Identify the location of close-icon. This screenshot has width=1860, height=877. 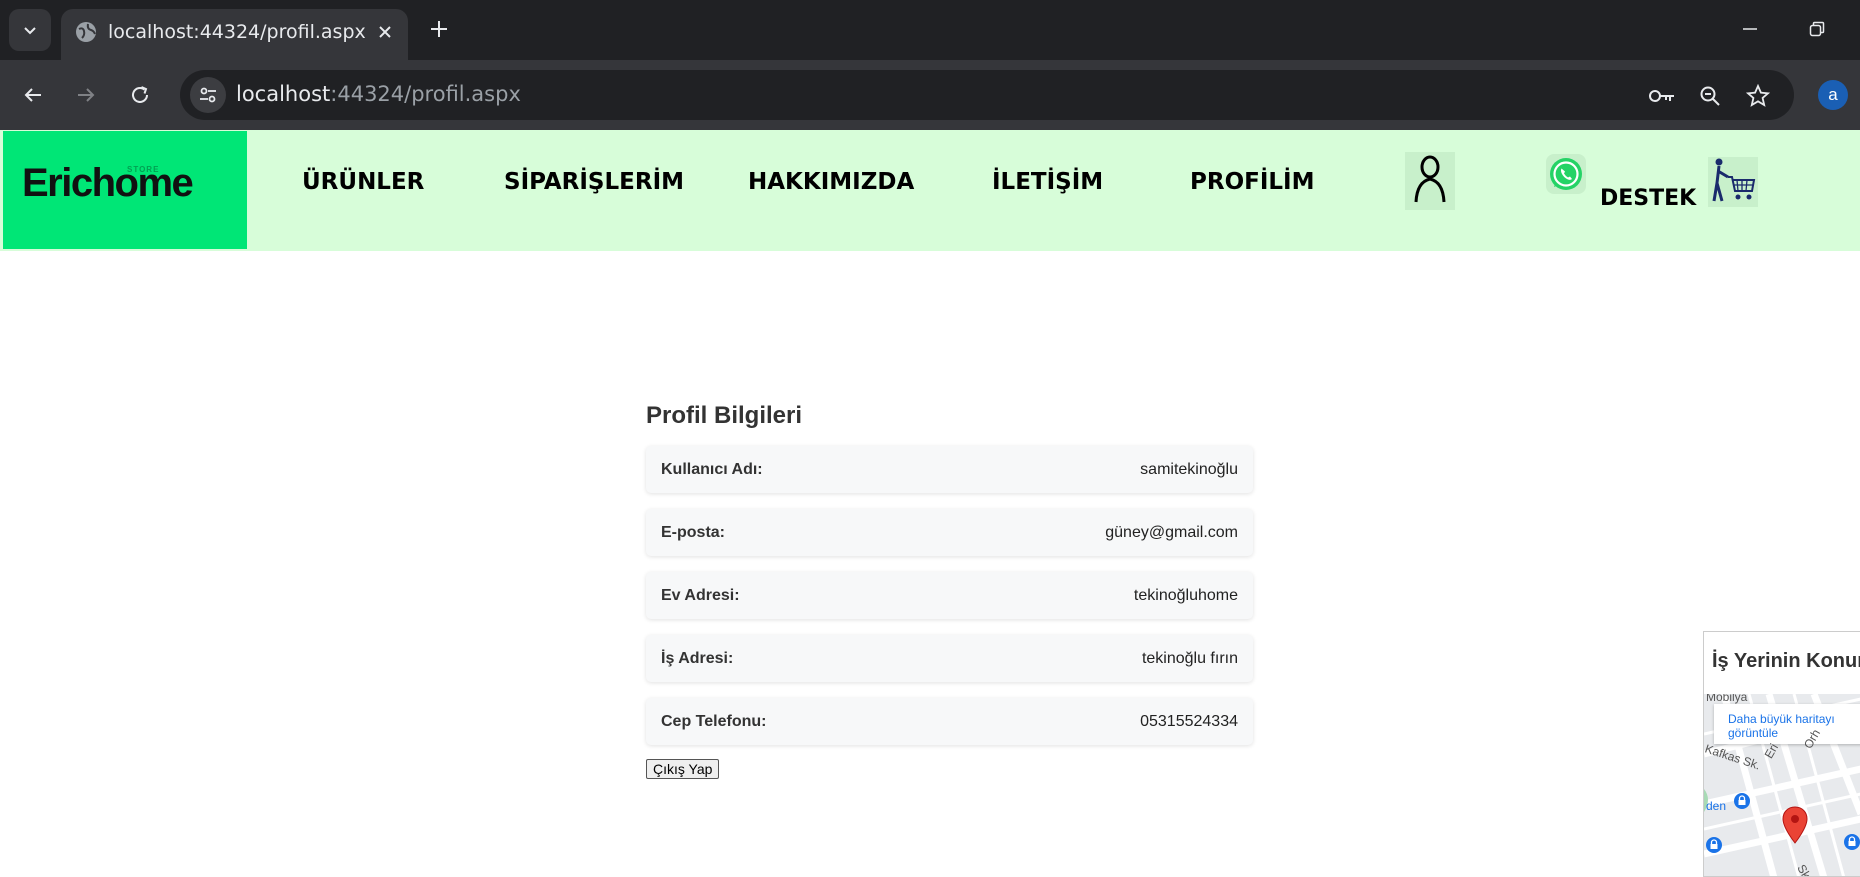
(385, 32).